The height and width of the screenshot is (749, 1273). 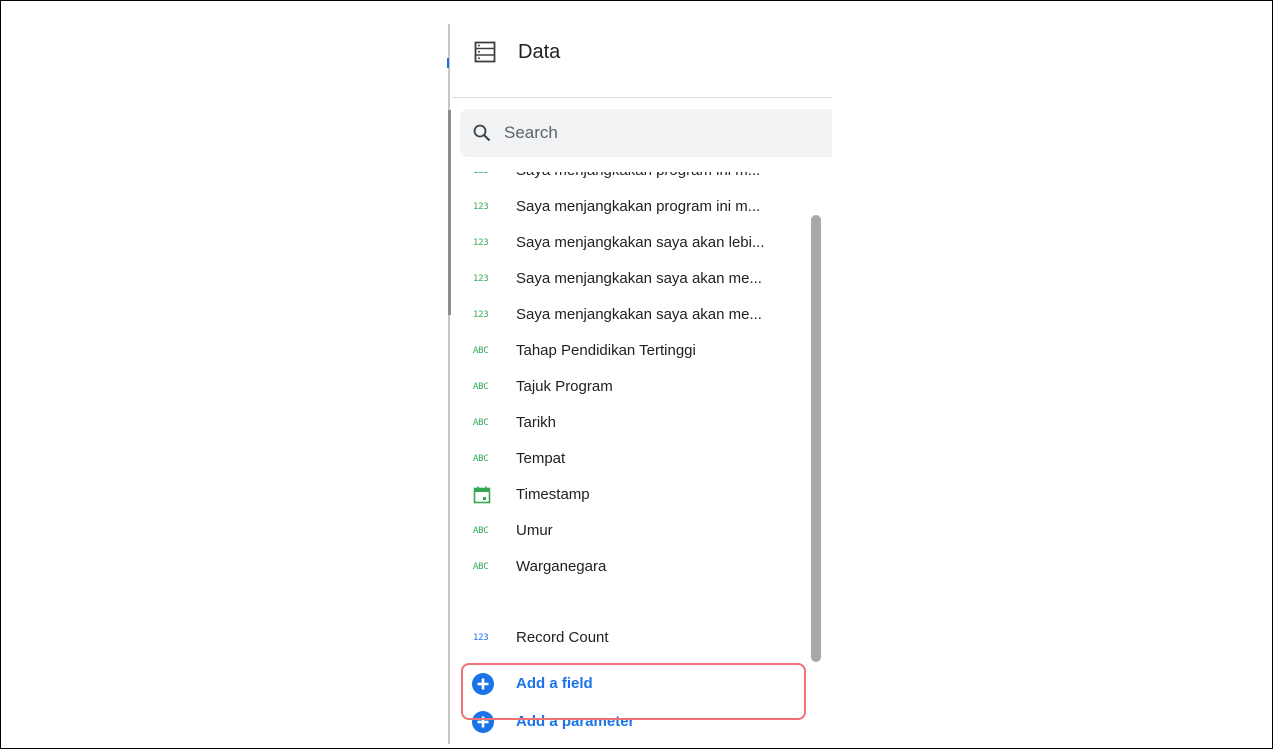 I want to click on add-parameter-button: Add a parameter, so click(x=629, y=722).